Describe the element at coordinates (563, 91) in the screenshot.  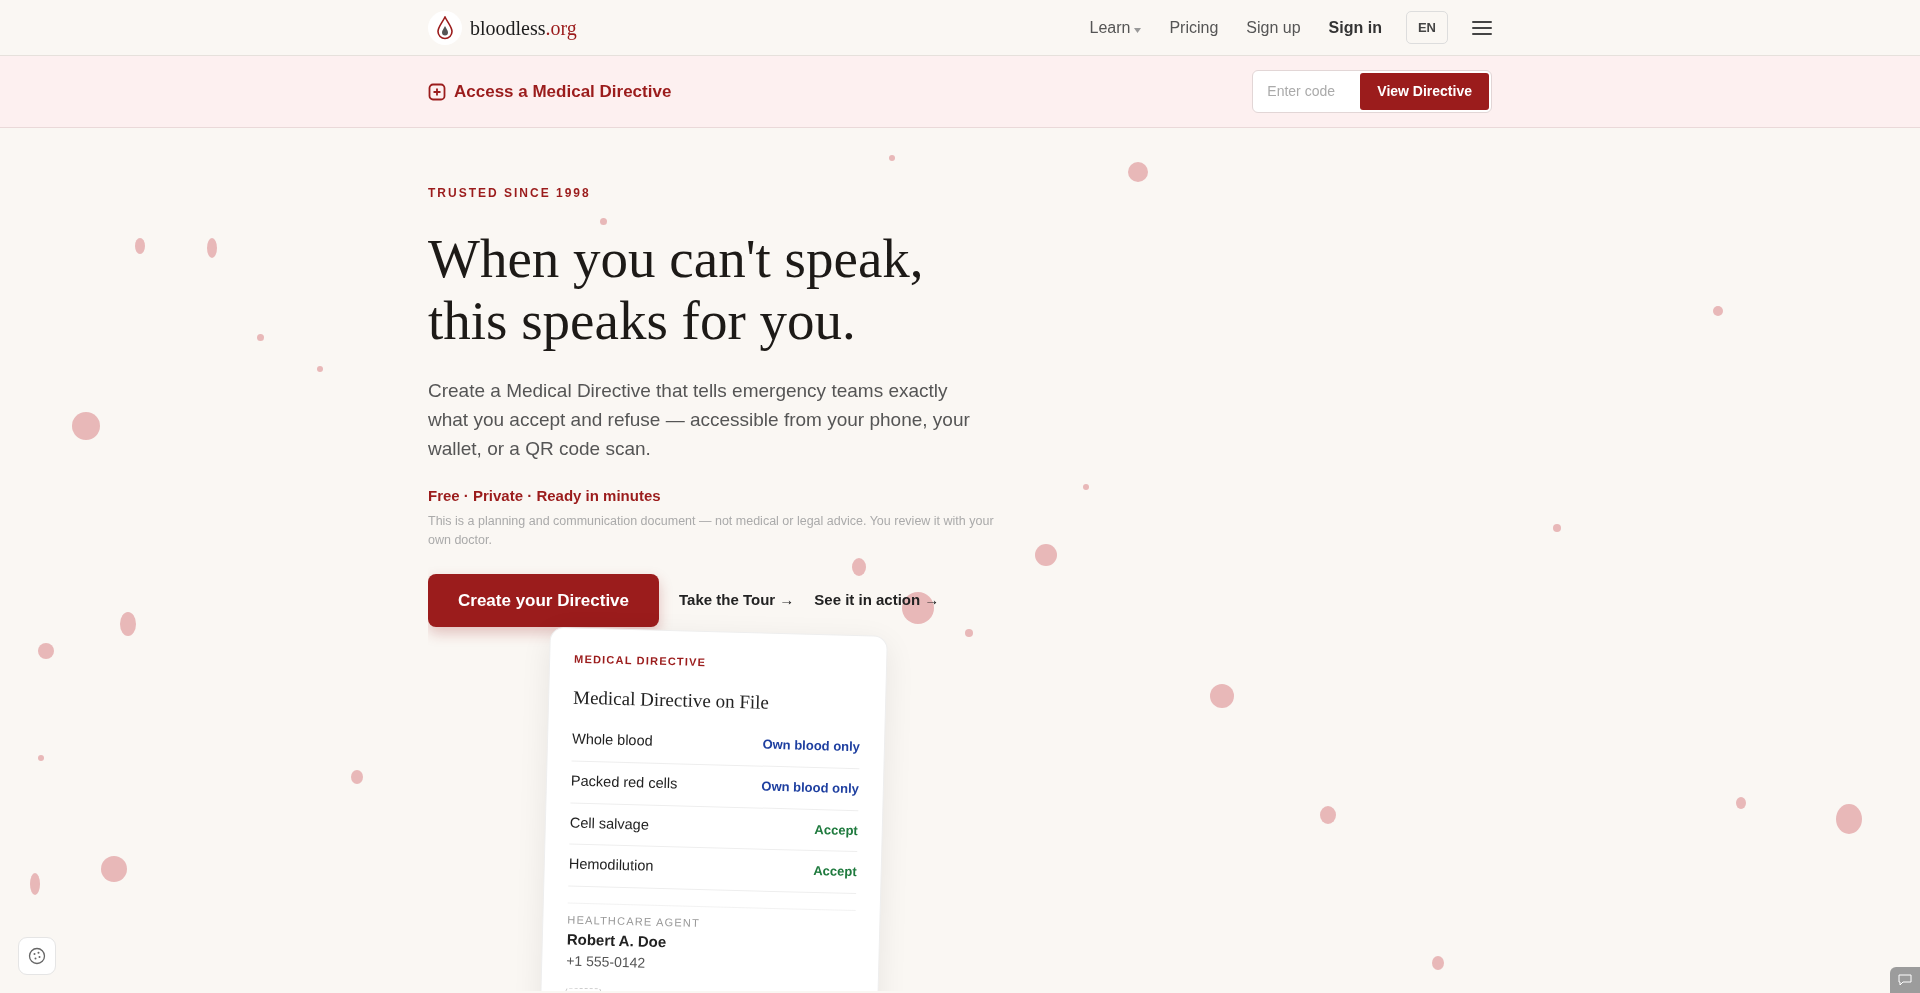
I see `banner-title: Access a Medical Directive` at that location.